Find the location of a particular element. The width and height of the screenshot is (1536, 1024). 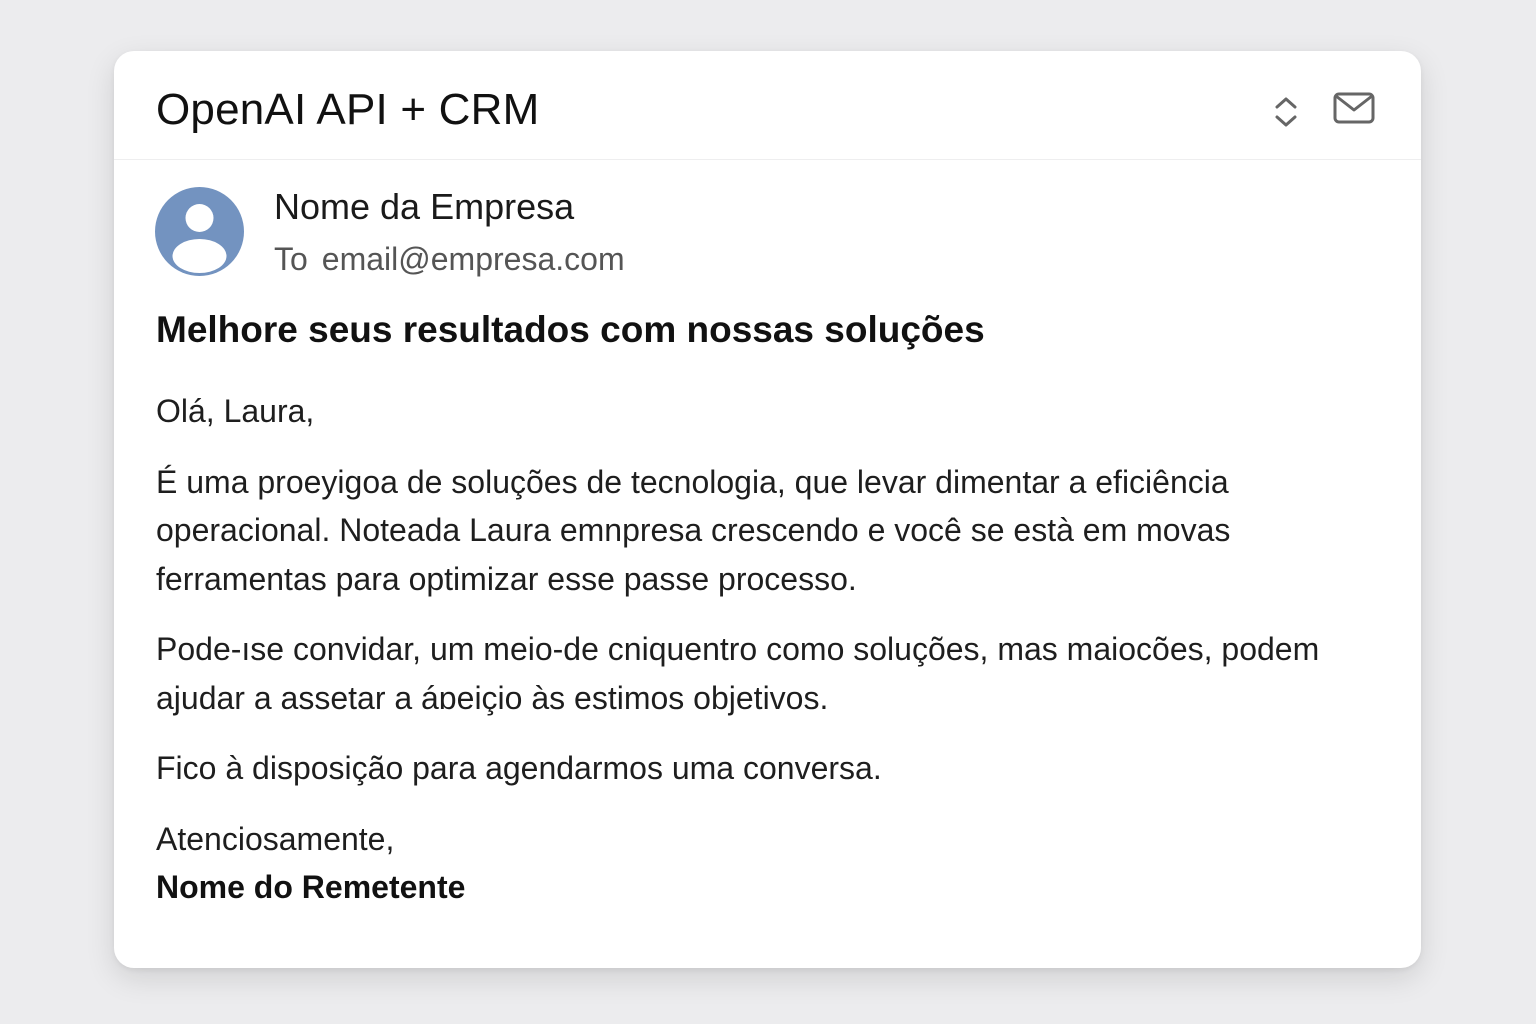

signature: Nome do Remetente is located at coordinates (311, 887).